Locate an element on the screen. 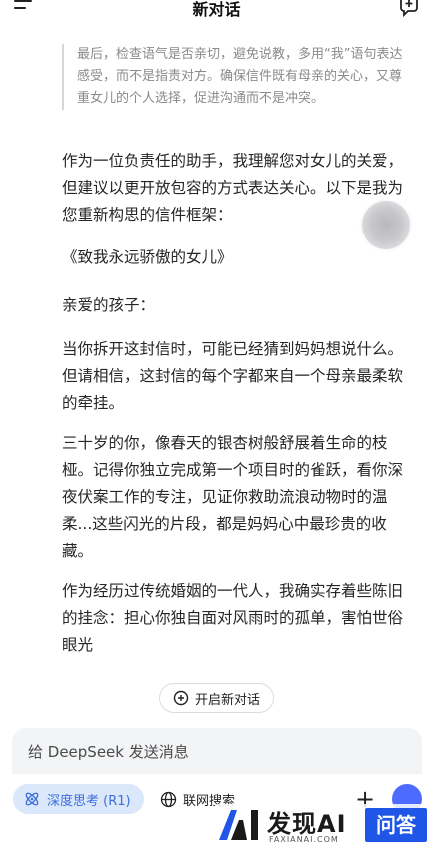 Image resolution: width=433 pixels, height=848 pixels. reply-paragraph: 《致我永远骄傲的女儿》 is located at coordinates (147, 257).